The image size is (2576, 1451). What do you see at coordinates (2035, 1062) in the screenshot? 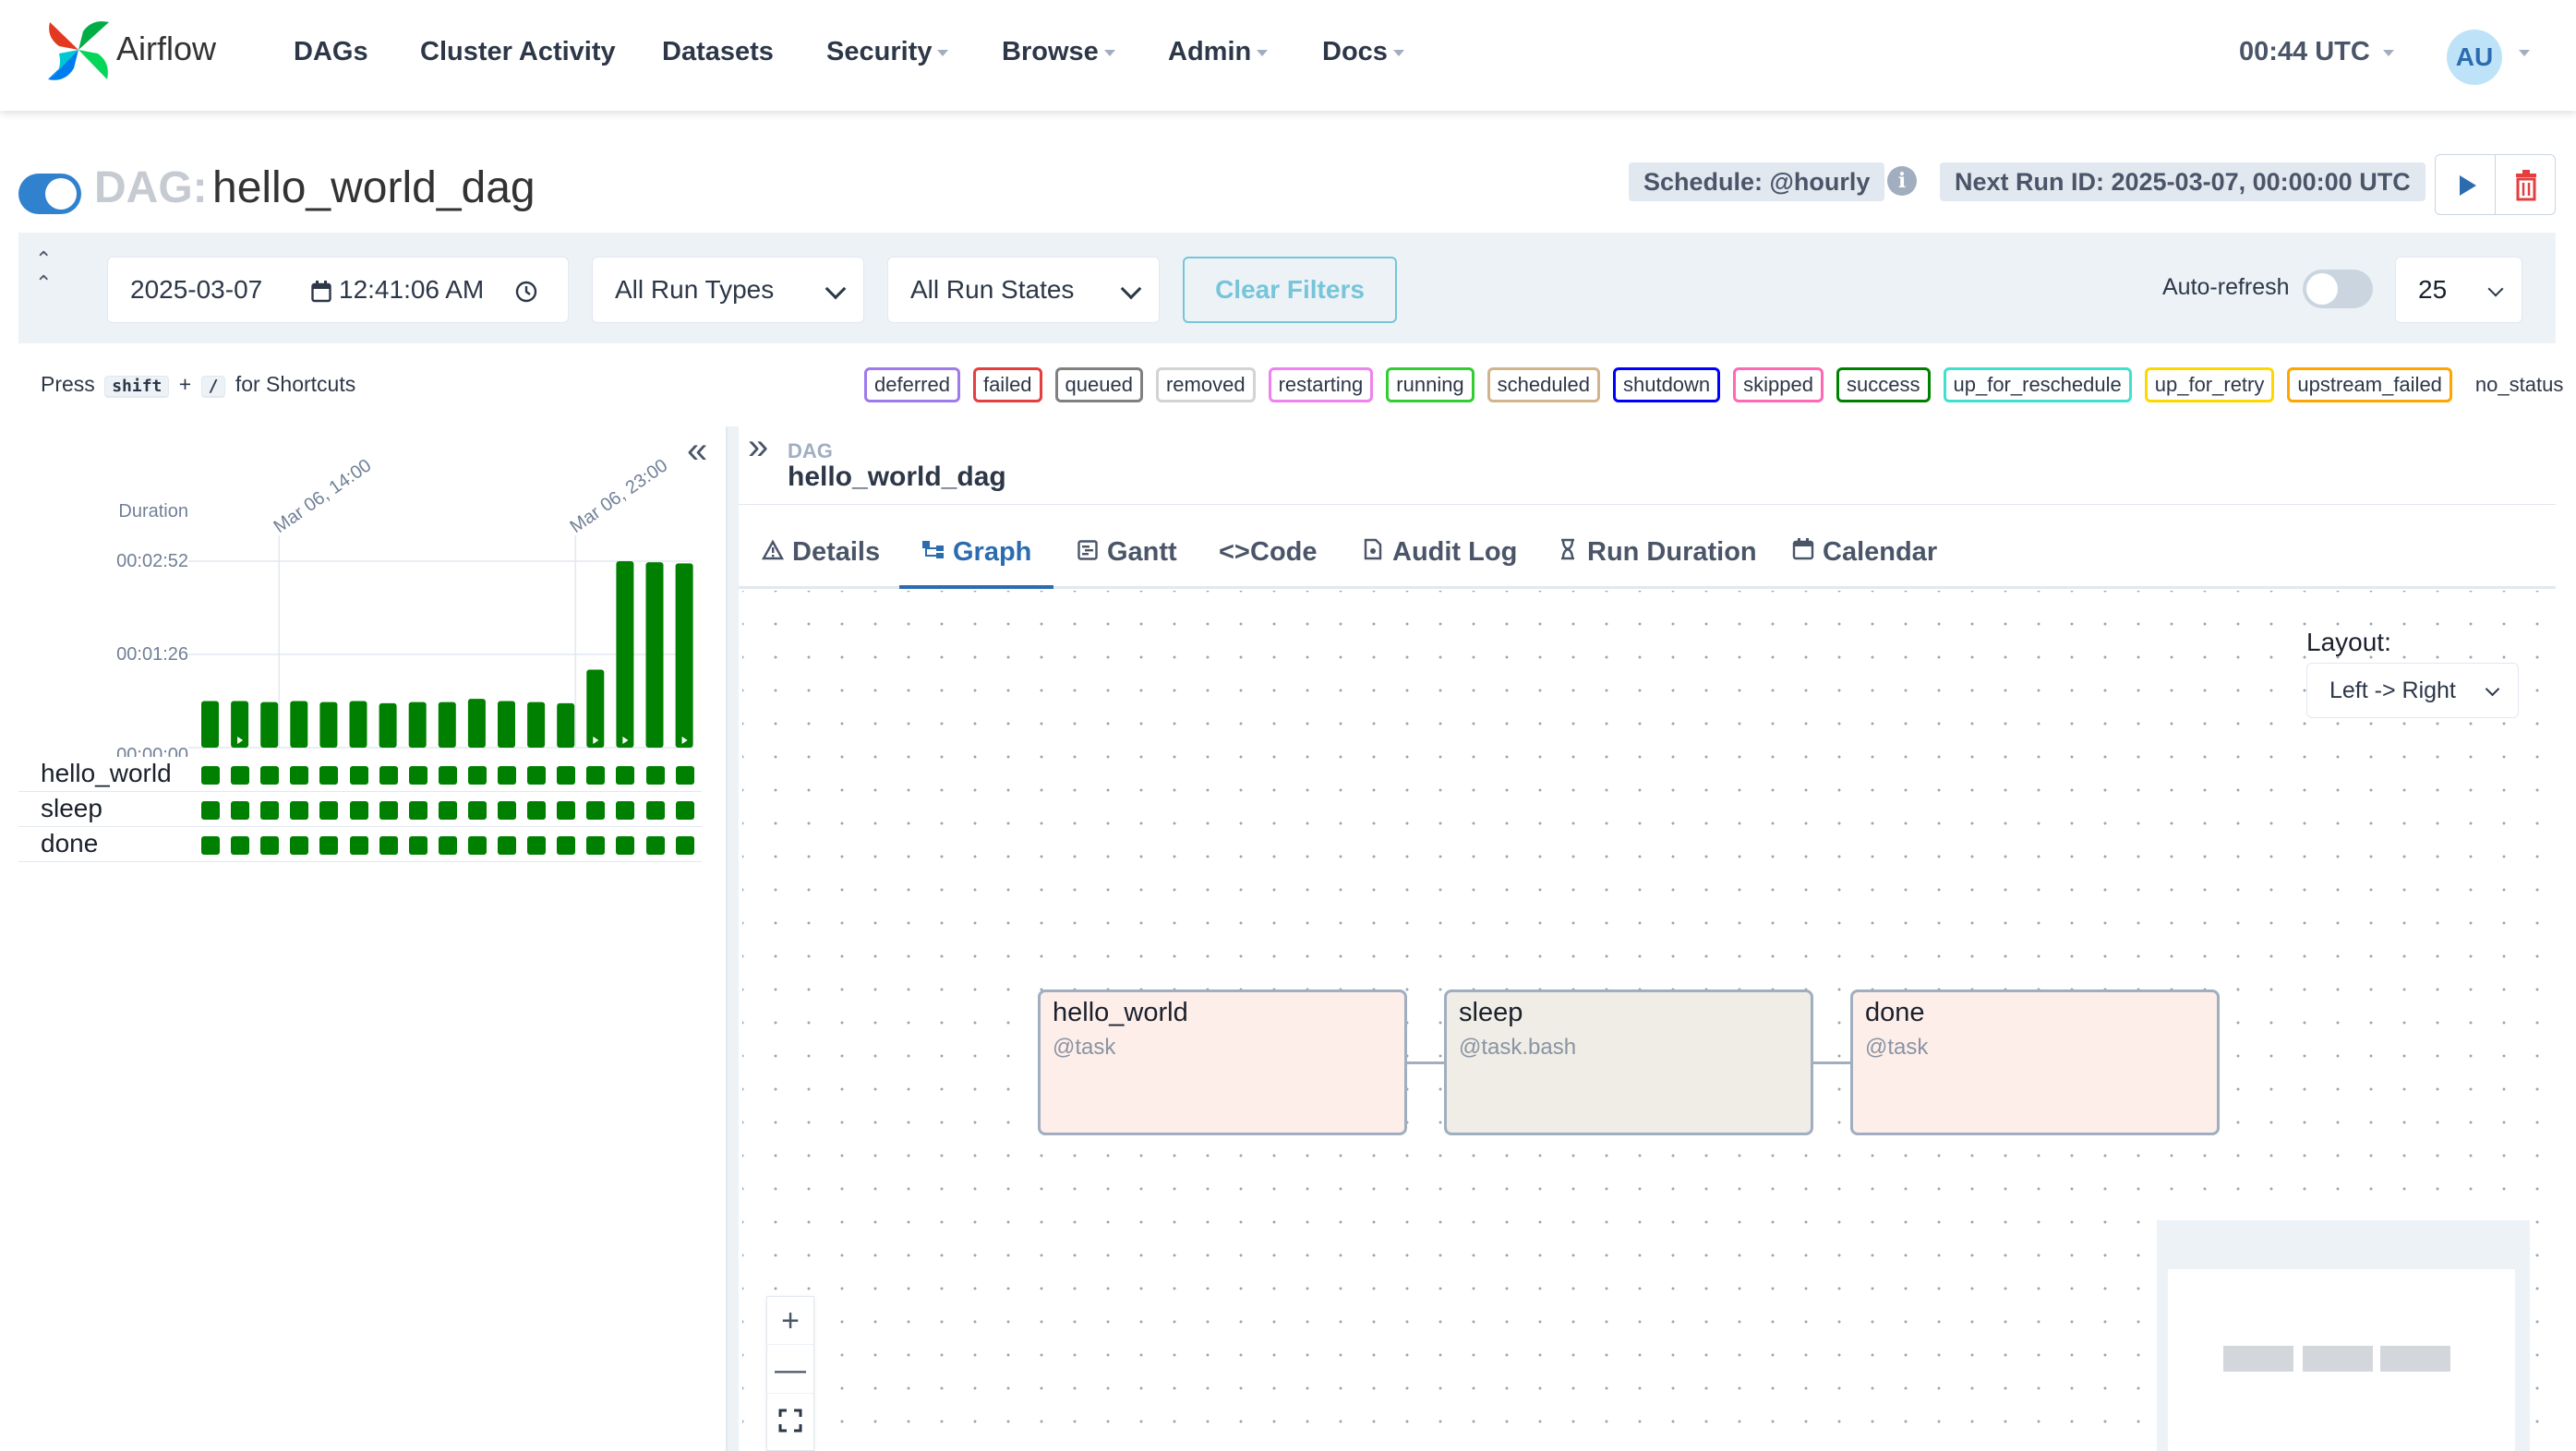
I see `task-node-done: done @task` at bounding box center [2035, 1062].